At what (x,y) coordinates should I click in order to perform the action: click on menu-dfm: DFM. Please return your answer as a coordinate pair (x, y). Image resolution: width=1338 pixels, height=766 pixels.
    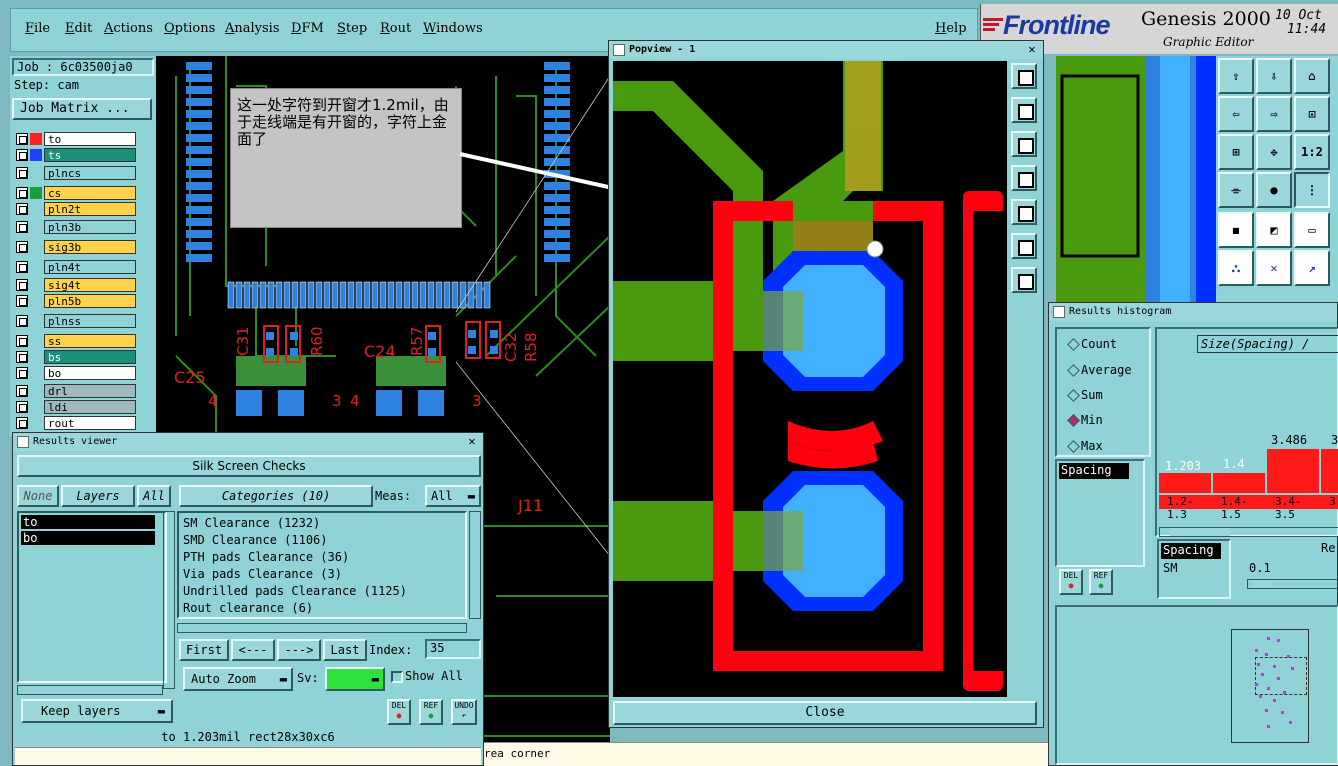
    Looking at the image, I should click on (307, 28).